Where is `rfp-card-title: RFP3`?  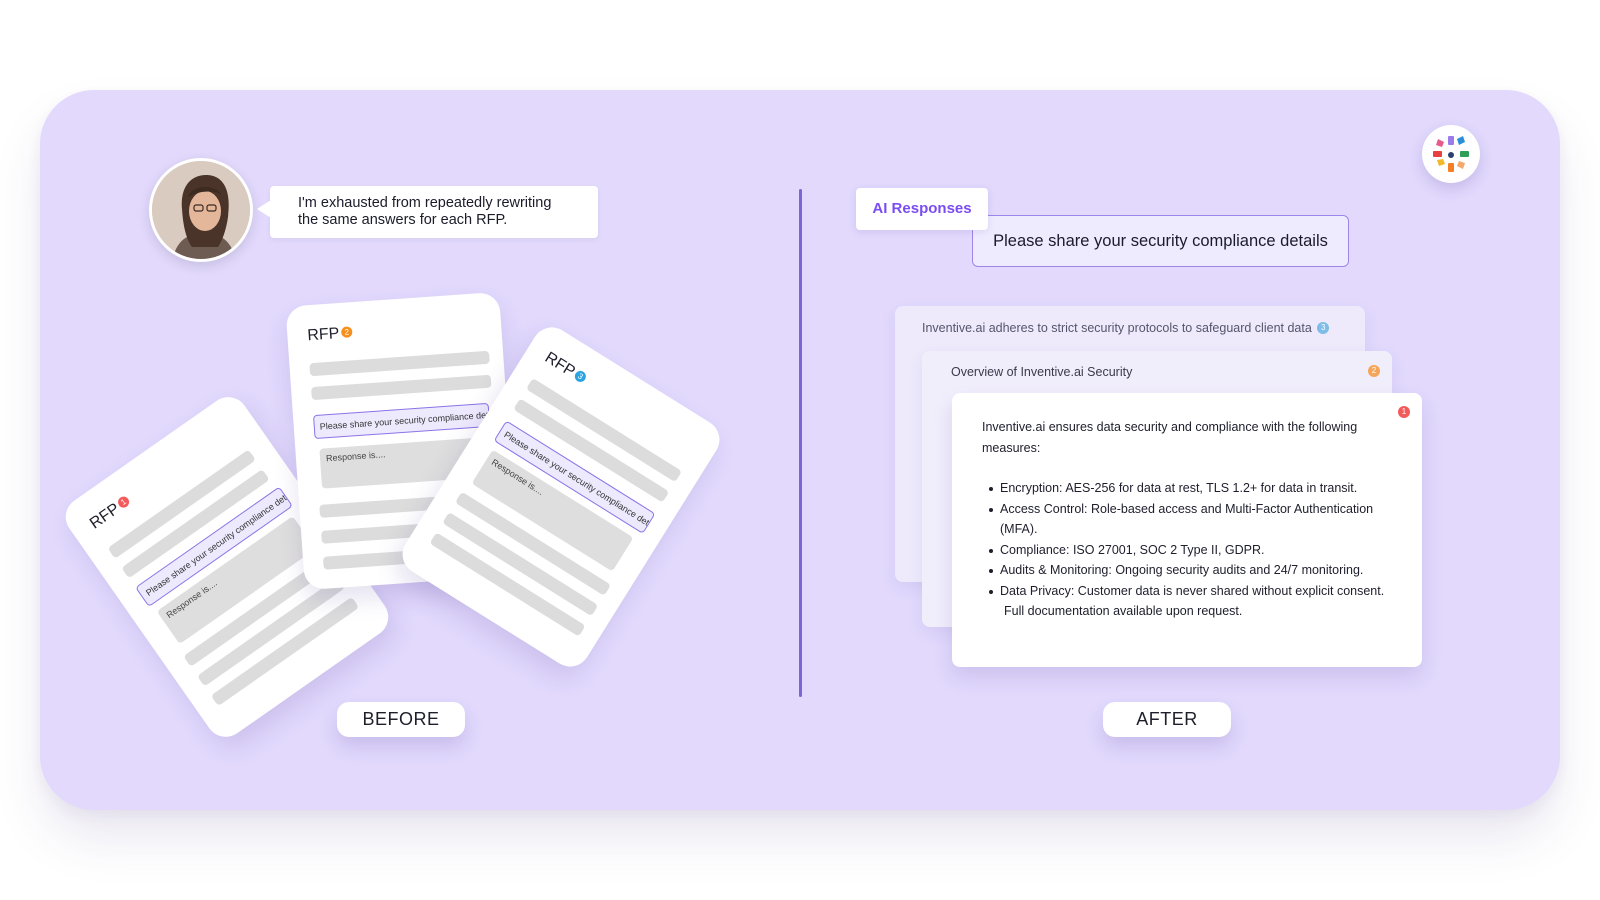
rfp-card-title: RFP3 is located at coordinates (565, 368).